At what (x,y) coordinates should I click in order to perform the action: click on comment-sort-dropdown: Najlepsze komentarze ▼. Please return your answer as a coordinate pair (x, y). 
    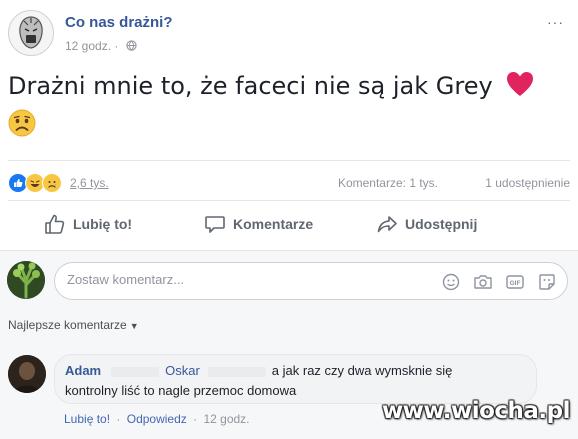
    Looking at the image, I should click on (73, 325).